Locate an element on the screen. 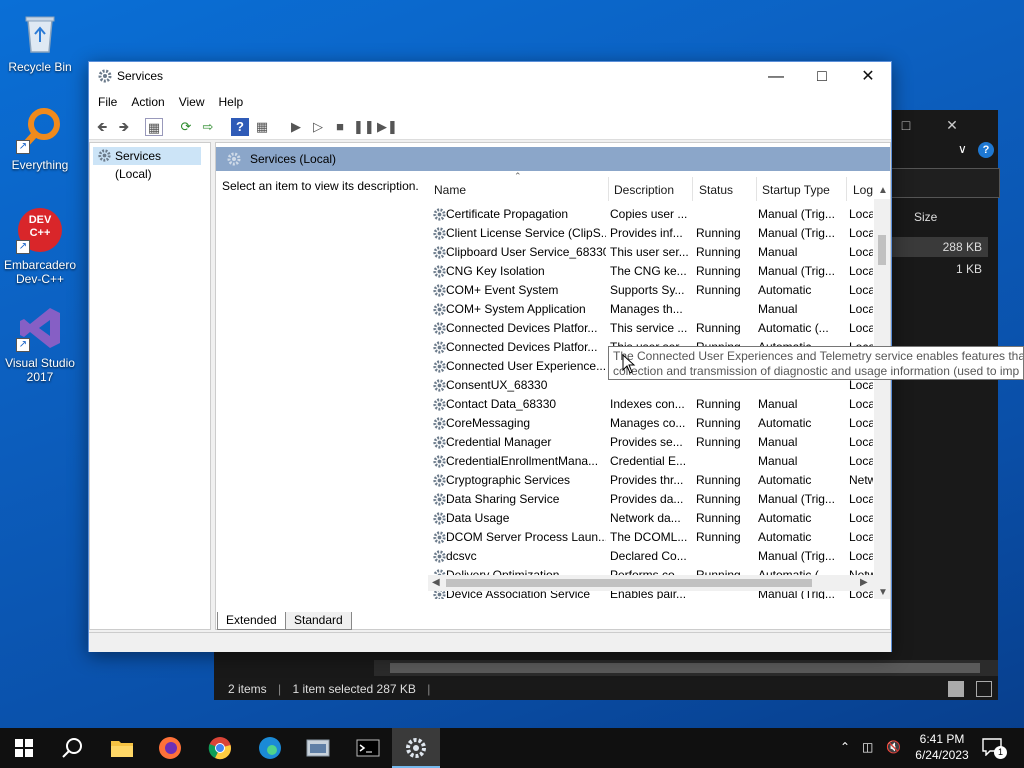 The height and width of the screenshot is (768, 1024). desktop-icon-visual-studio: ↗ Visual Studio 2017 is located at coordinates (40, 344).